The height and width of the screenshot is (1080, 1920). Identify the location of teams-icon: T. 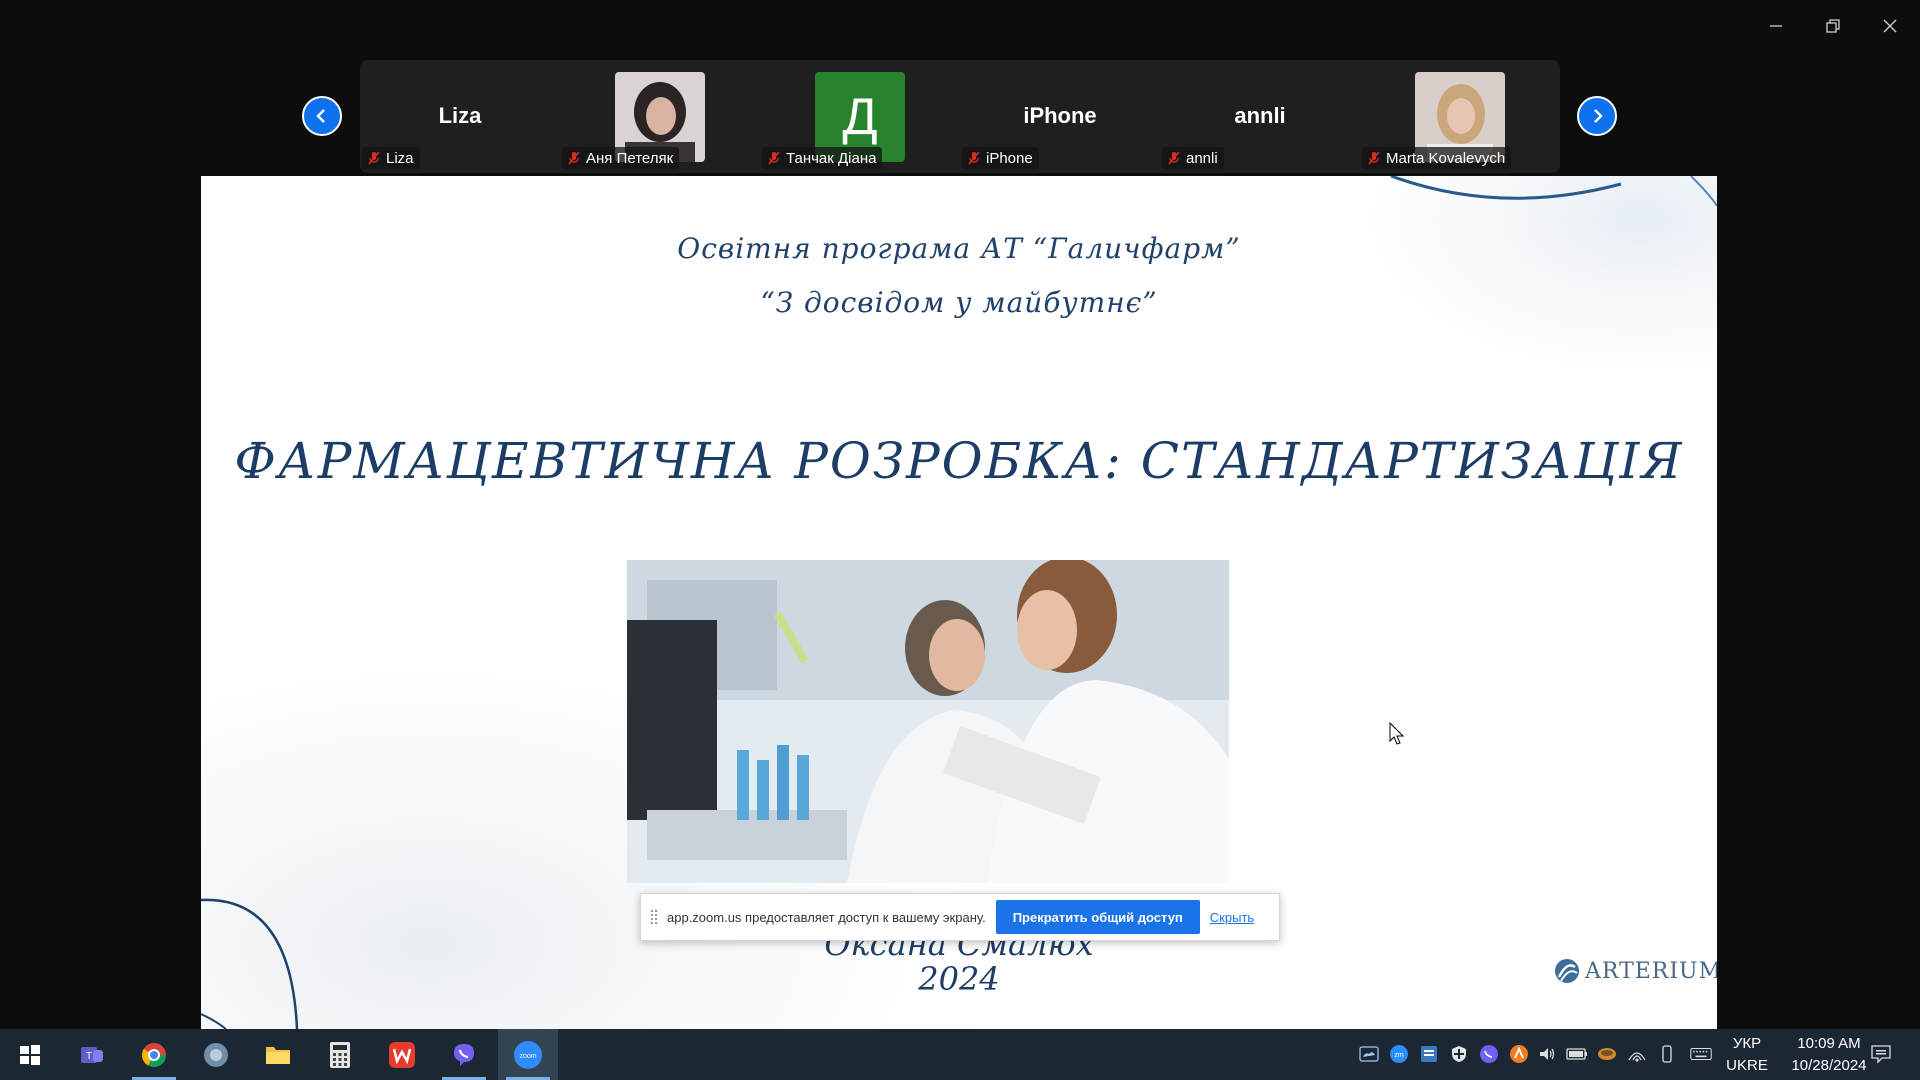
(92, 1054).